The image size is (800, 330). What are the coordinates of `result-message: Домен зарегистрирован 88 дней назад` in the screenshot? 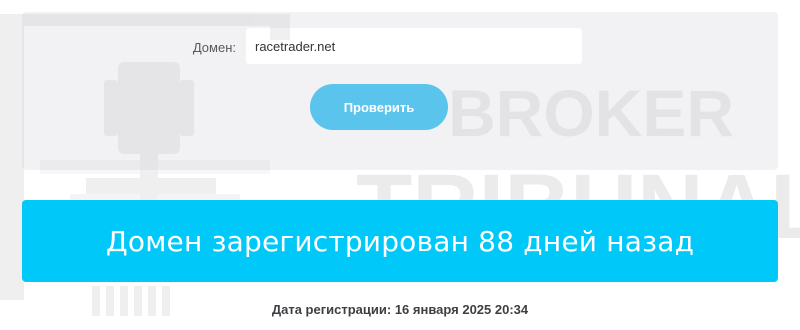 It's located at (400, 241).